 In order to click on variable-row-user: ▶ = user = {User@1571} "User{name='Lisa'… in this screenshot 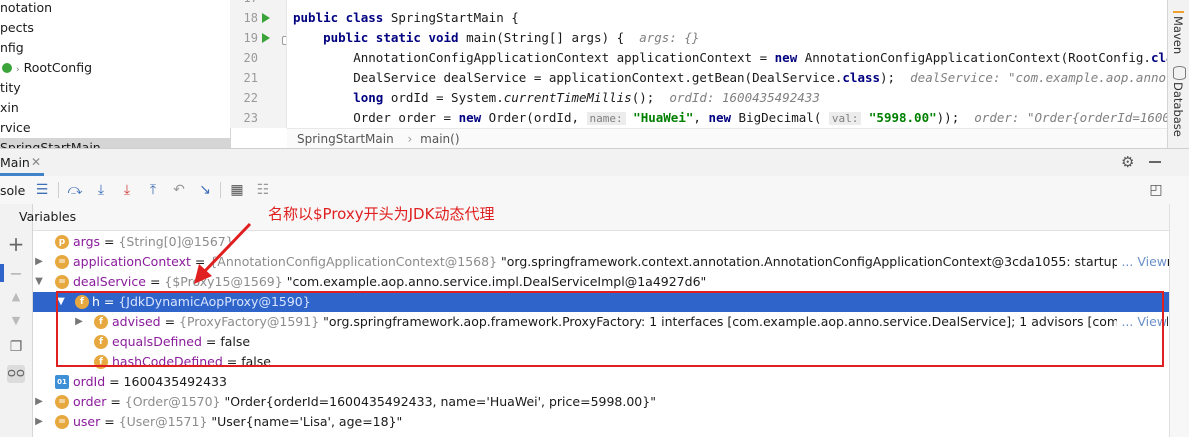, I will do `click(601, 422)`.